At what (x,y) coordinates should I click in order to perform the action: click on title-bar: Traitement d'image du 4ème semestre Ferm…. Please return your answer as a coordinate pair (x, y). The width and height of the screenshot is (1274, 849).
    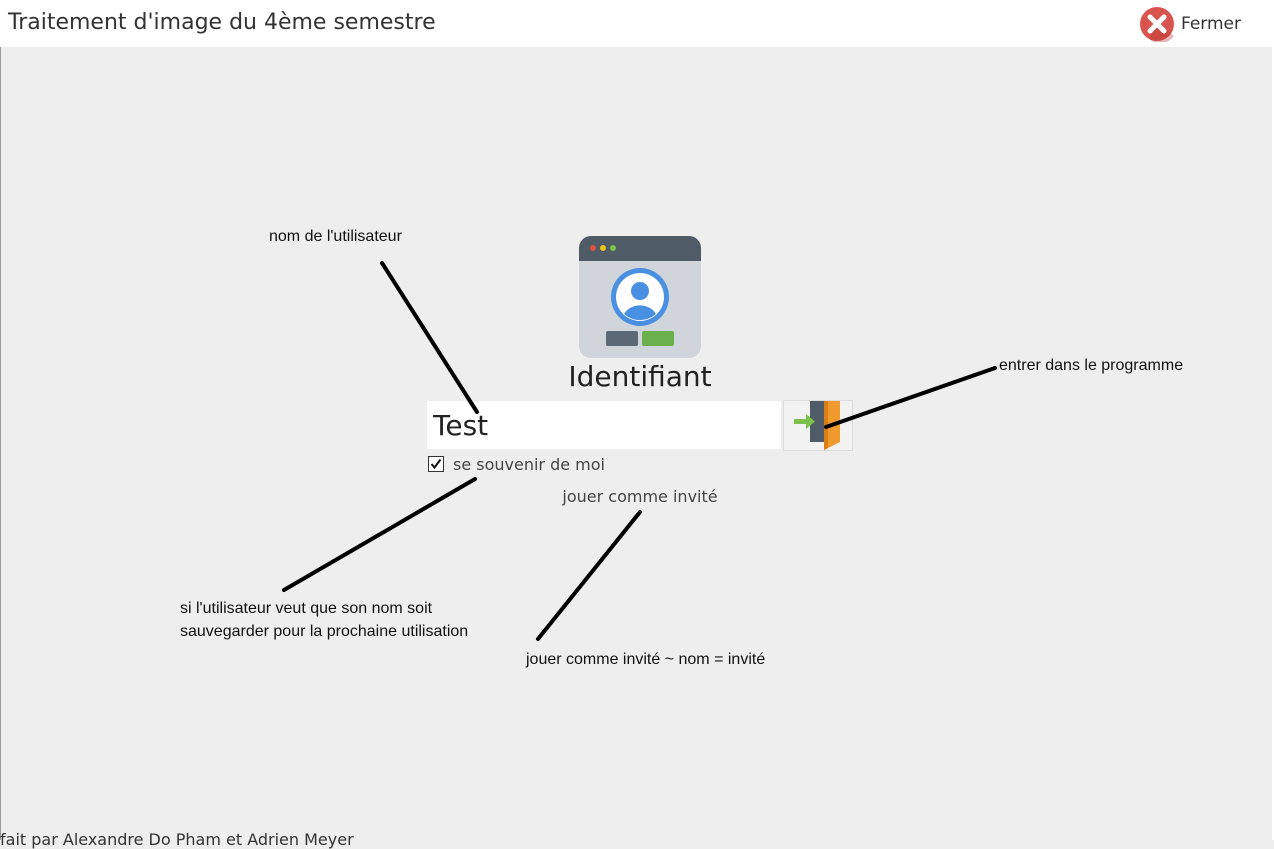
    Looking at the image, I should click on (637, 23).